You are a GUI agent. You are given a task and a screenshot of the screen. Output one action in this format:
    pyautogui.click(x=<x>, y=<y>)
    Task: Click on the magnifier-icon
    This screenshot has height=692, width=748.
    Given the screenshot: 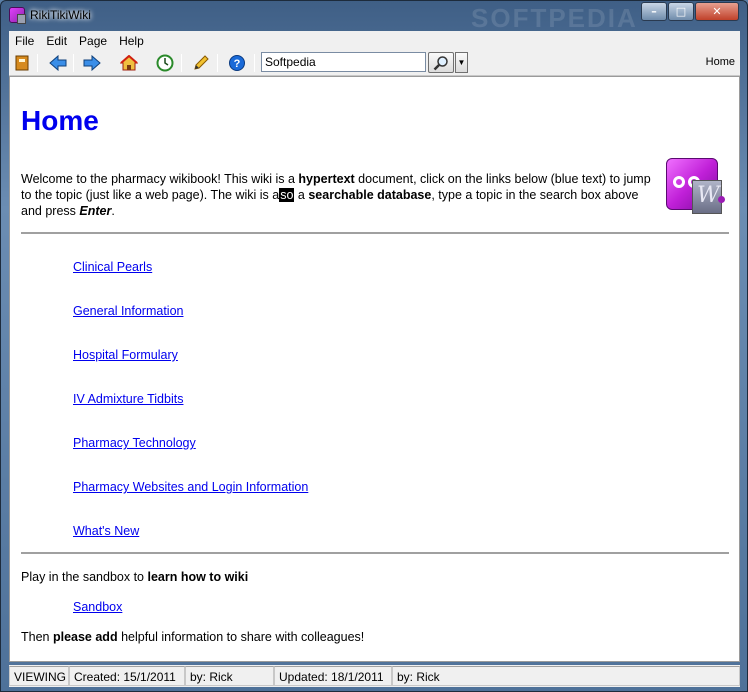 What is the action you would take?
    pyautogui.click(x=440, y=62)
    